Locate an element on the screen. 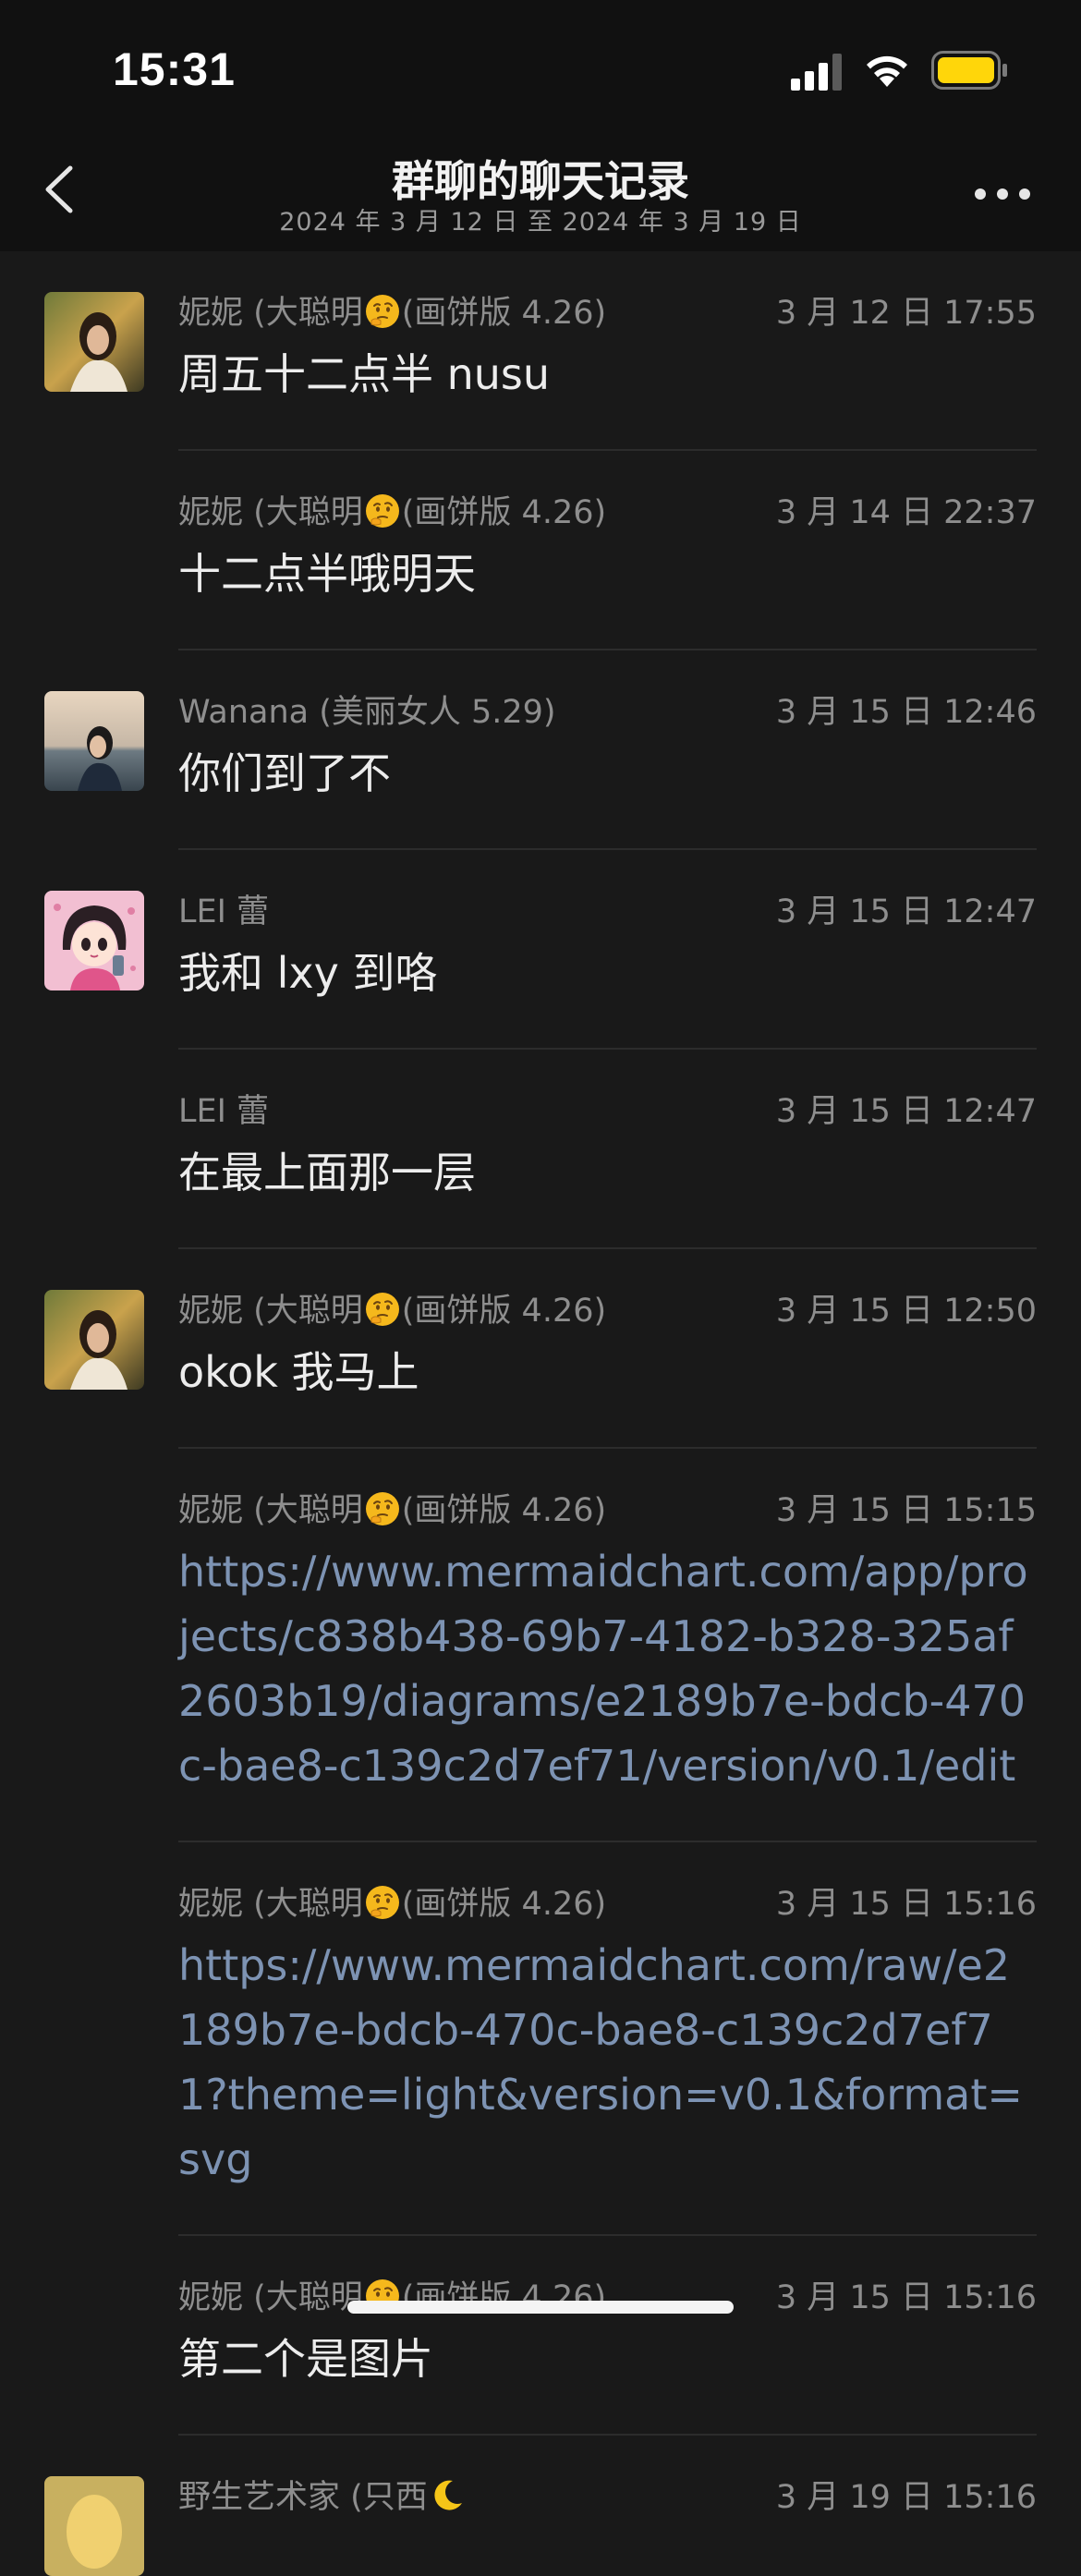 The width and height of the screenshot is (1081, 2576). page-title: 群聊的聊天记录 is located at coordinates (540, 181).